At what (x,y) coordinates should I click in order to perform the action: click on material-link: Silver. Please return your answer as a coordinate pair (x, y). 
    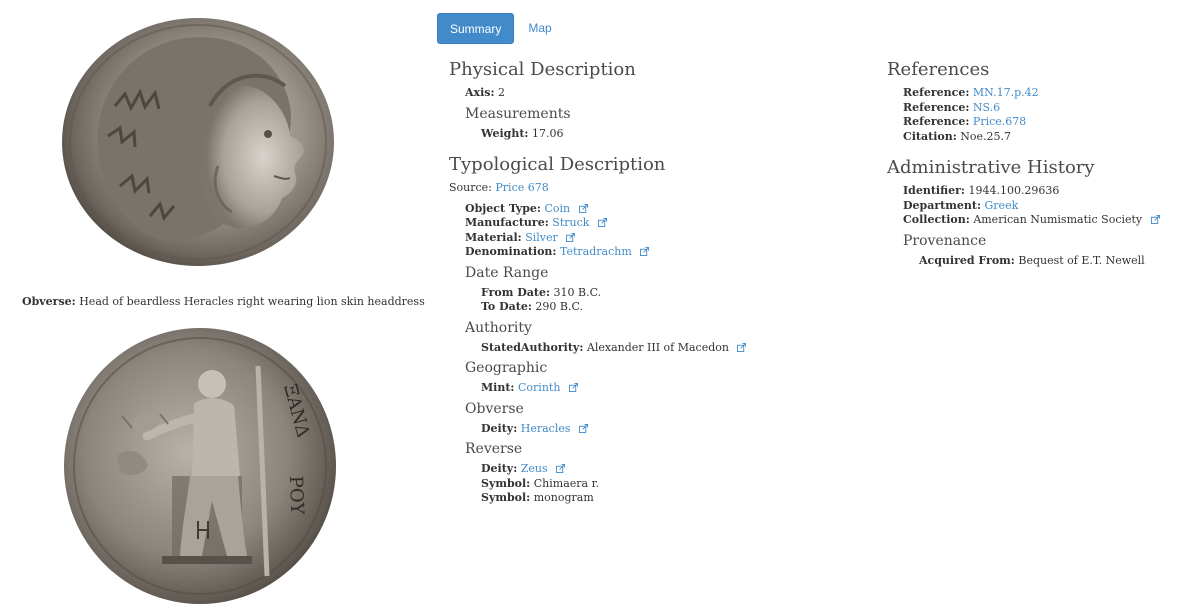
    Looking at the image, I should click on (541, 237).